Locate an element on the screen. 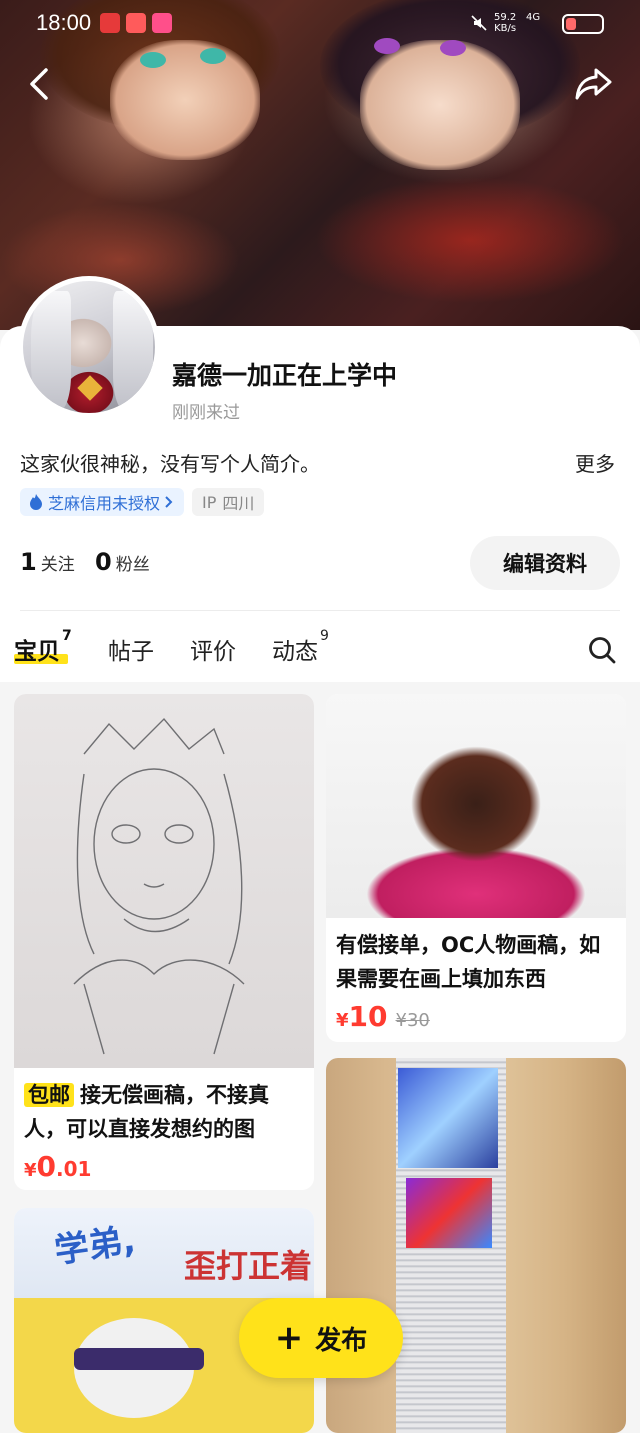 This screenshot has height=1433, width=640. followers-count: 0 is located at coordinates (103, 562).